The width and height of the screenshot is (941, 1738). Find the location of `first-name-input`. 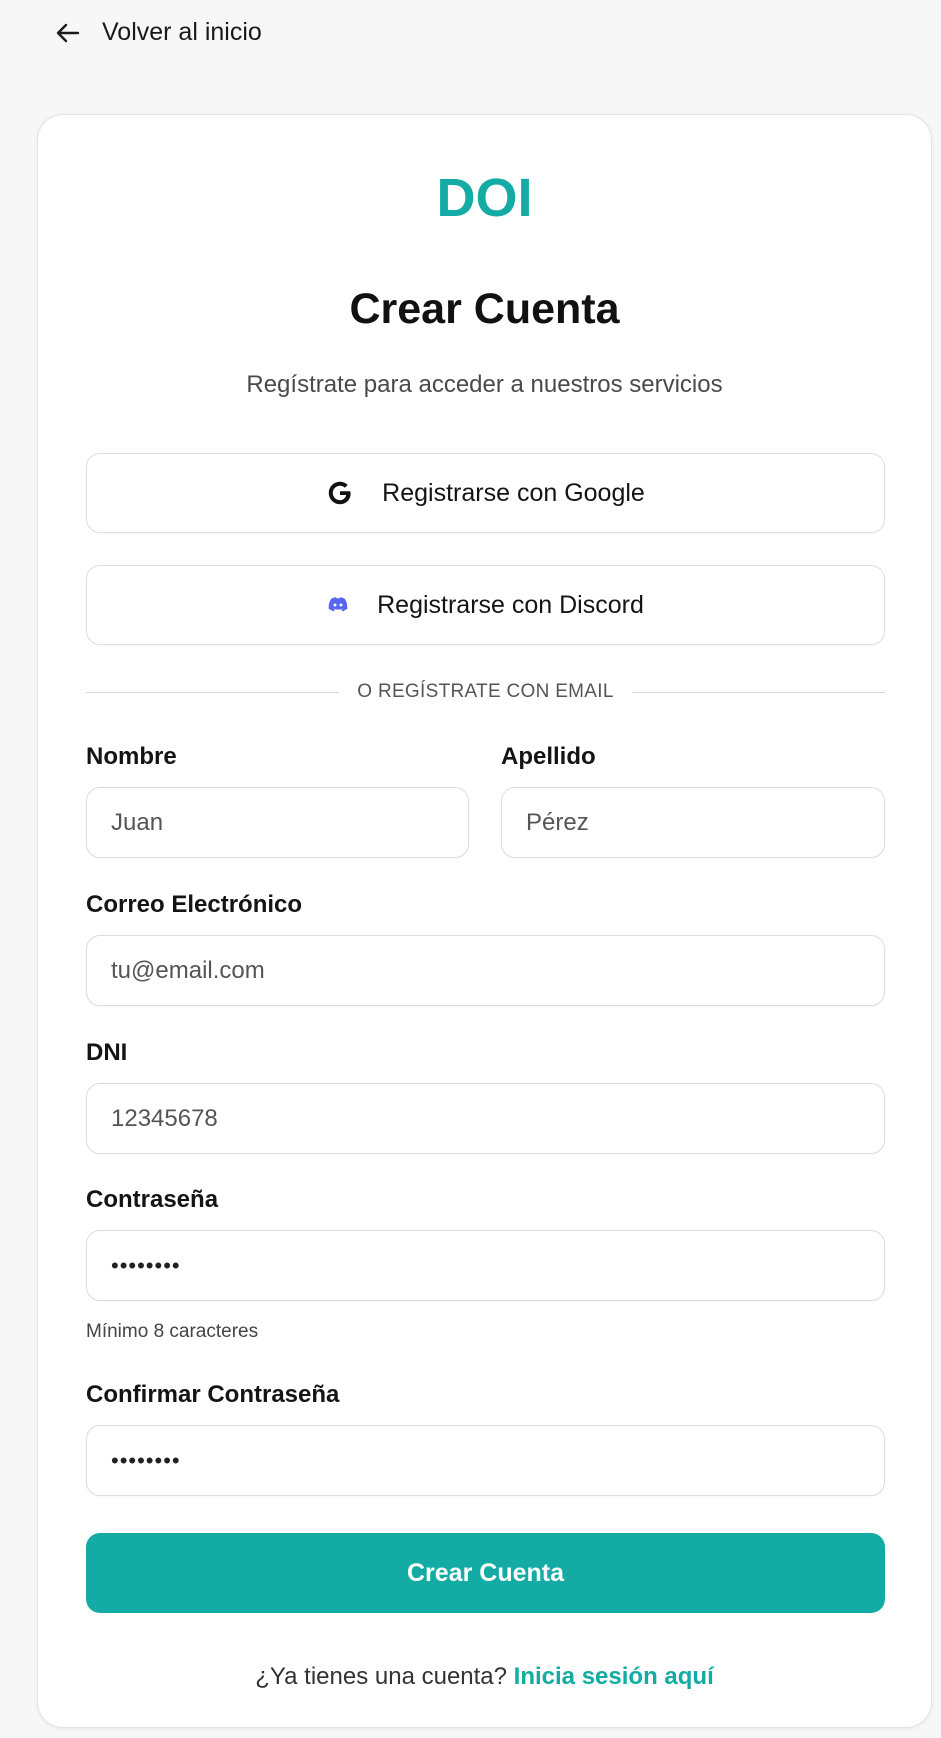

first-name-input is located at coordinates (277, 822).